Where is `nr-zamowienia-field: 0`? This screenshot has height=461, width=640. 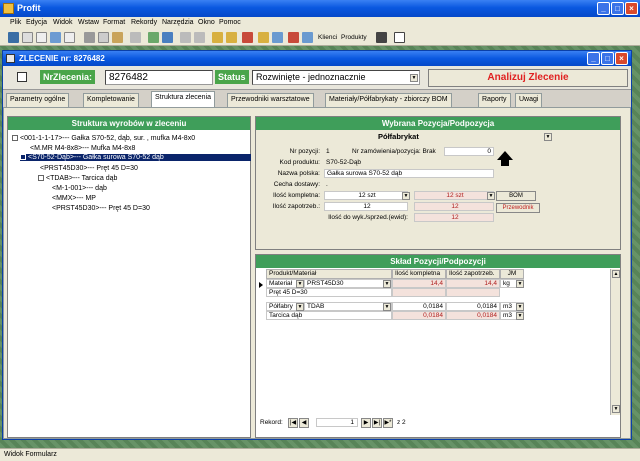
nr-zamowienia-field: 0 is located at coordinates (469, 151).